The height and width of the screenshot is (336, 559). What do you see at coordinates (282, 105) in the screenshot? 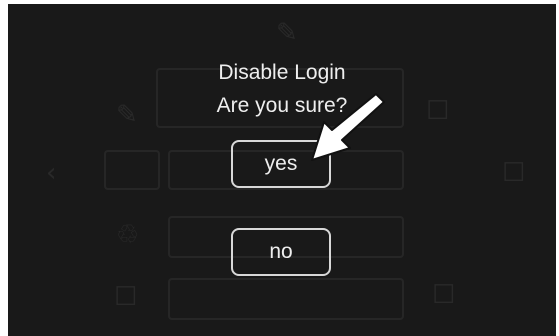
I see `dialog-question: Are you sure?` at bounding box center [282, 105].